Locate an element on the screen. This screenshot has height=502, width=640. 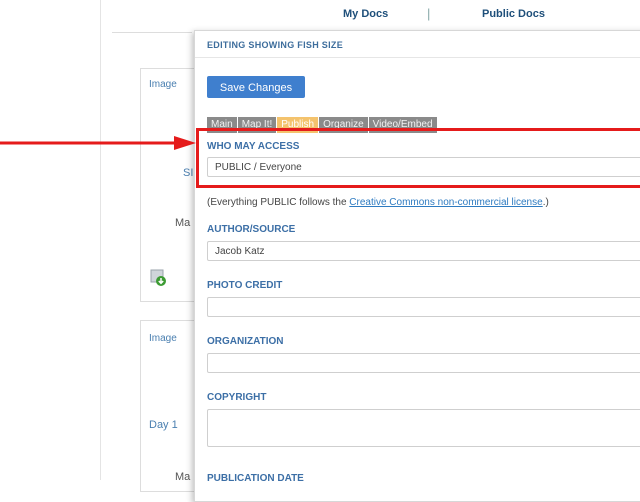
publication-date-label: PUBLICATION DATE is located at coordinates (255, 478).